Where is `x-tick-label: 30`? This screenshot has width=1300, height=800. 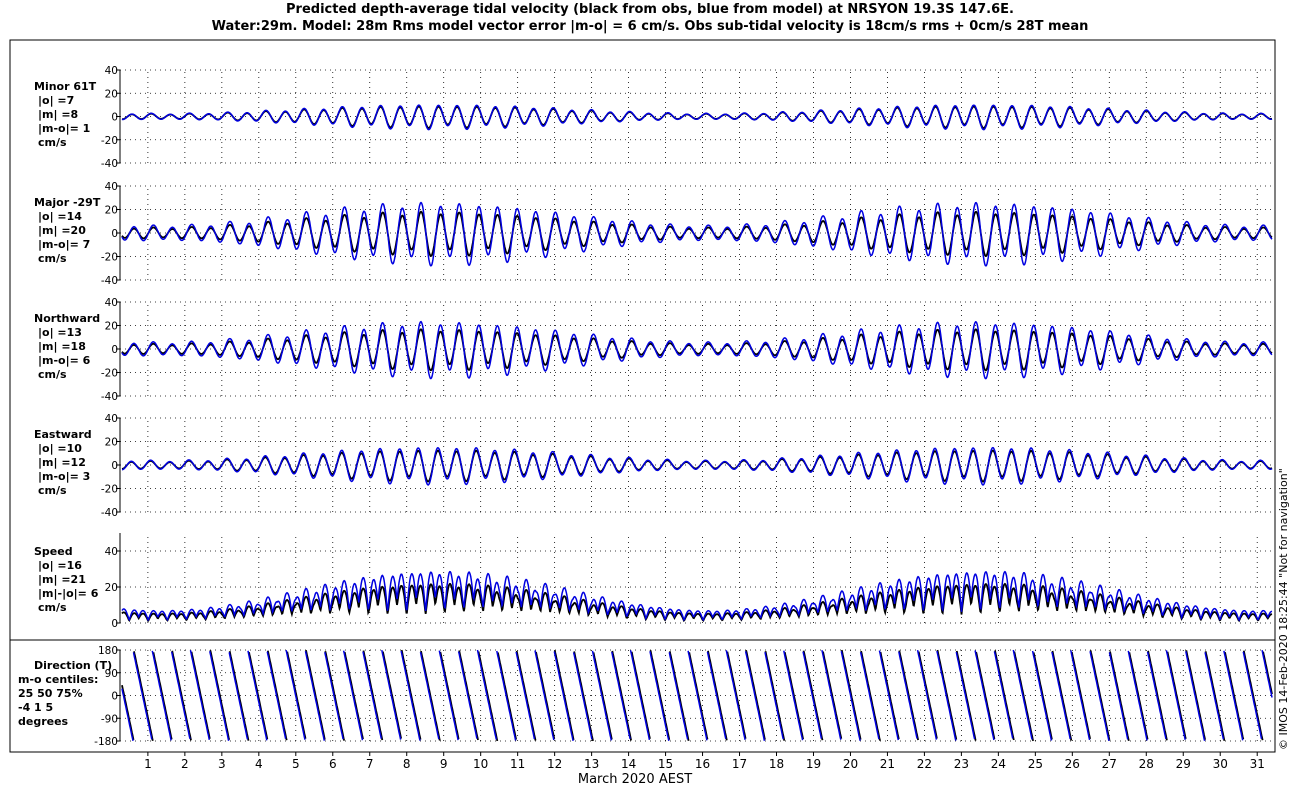 x-tick-label: 30 is located at coordinates (1220, 764).